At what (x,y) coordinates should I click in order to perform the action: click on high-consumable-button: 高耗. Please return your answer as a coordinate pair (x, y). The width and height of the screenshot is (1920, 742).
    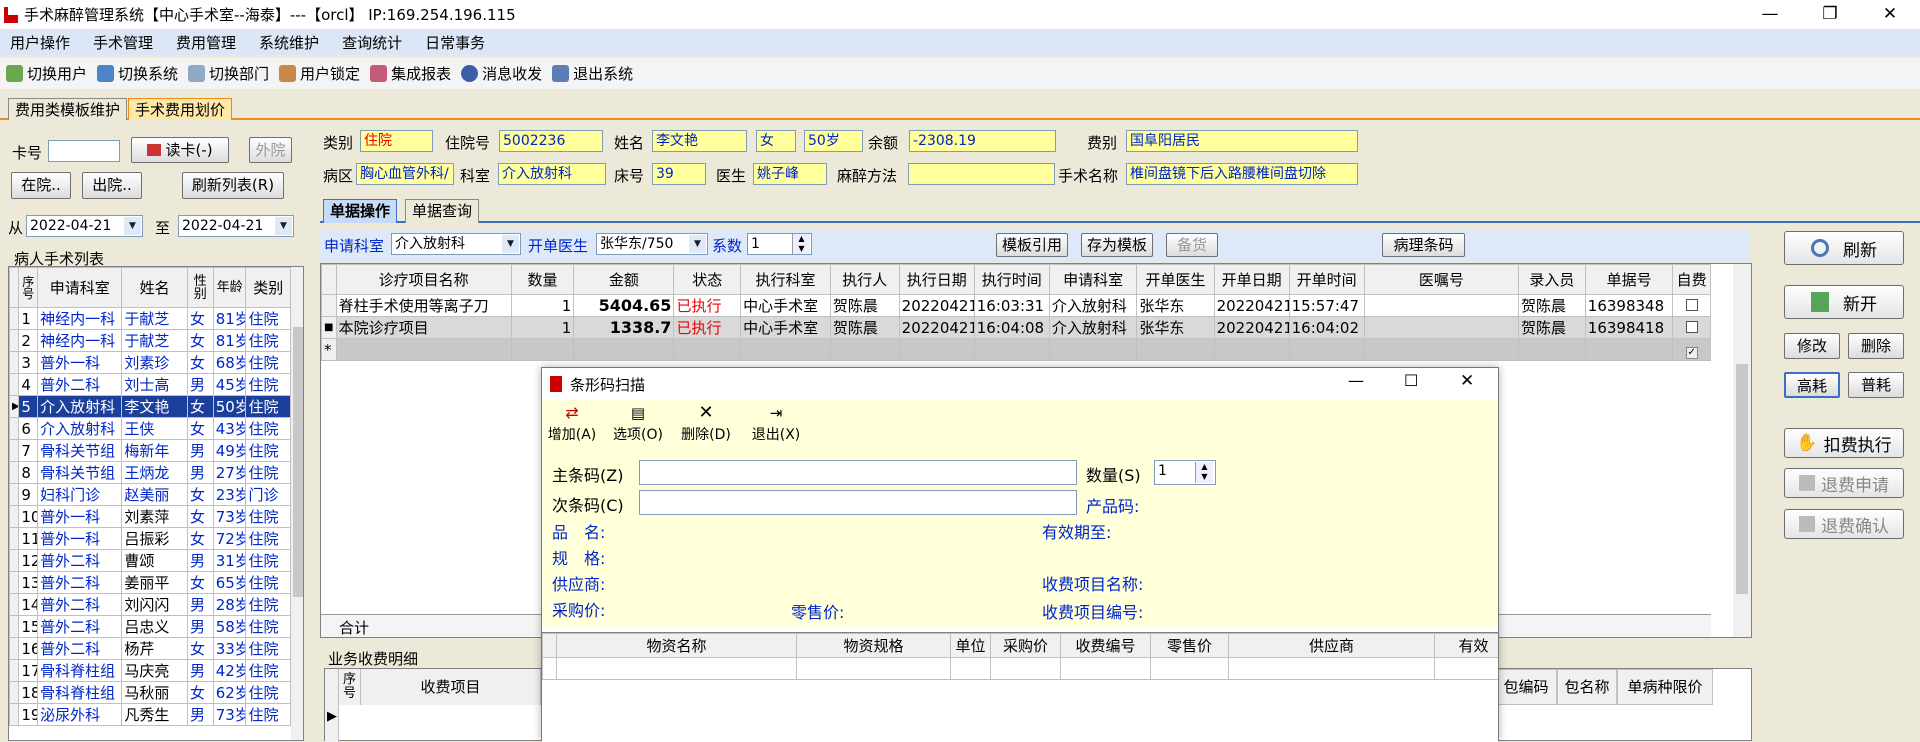
    Looking at the image, I should click on (1812, 385).